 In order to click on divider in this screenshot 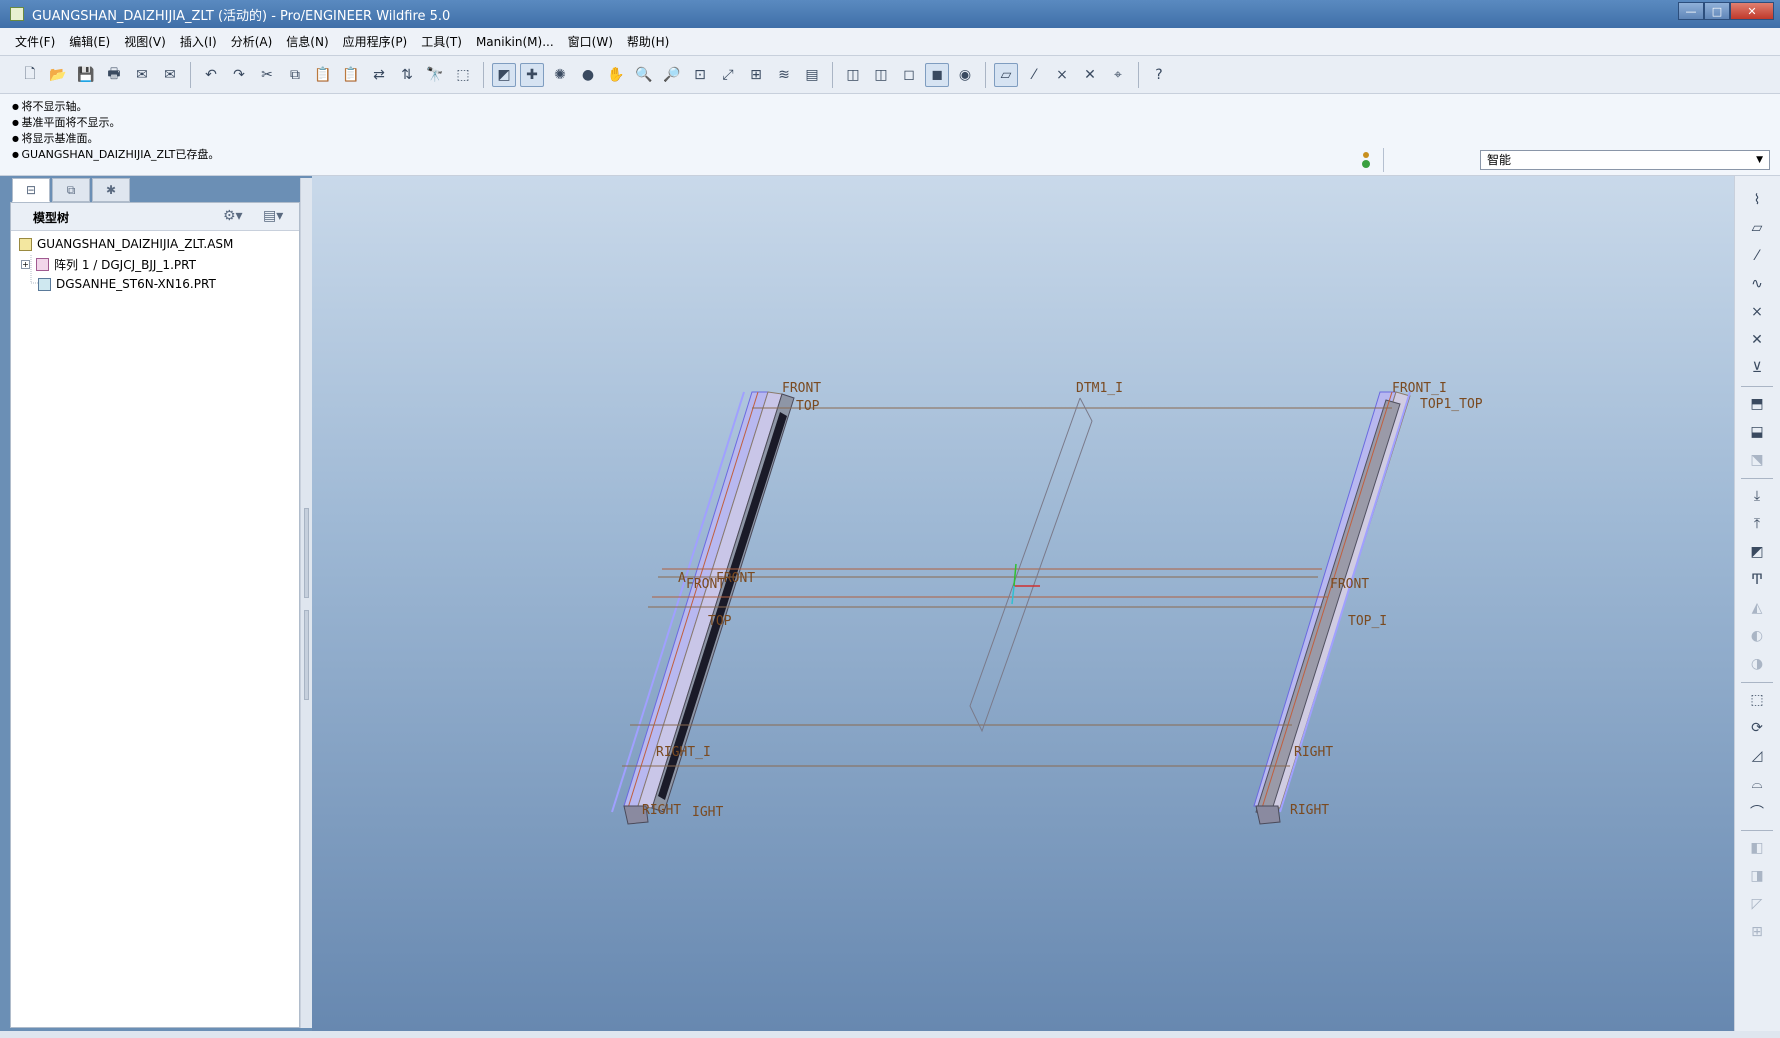, I will do `click(1383, 160)`.